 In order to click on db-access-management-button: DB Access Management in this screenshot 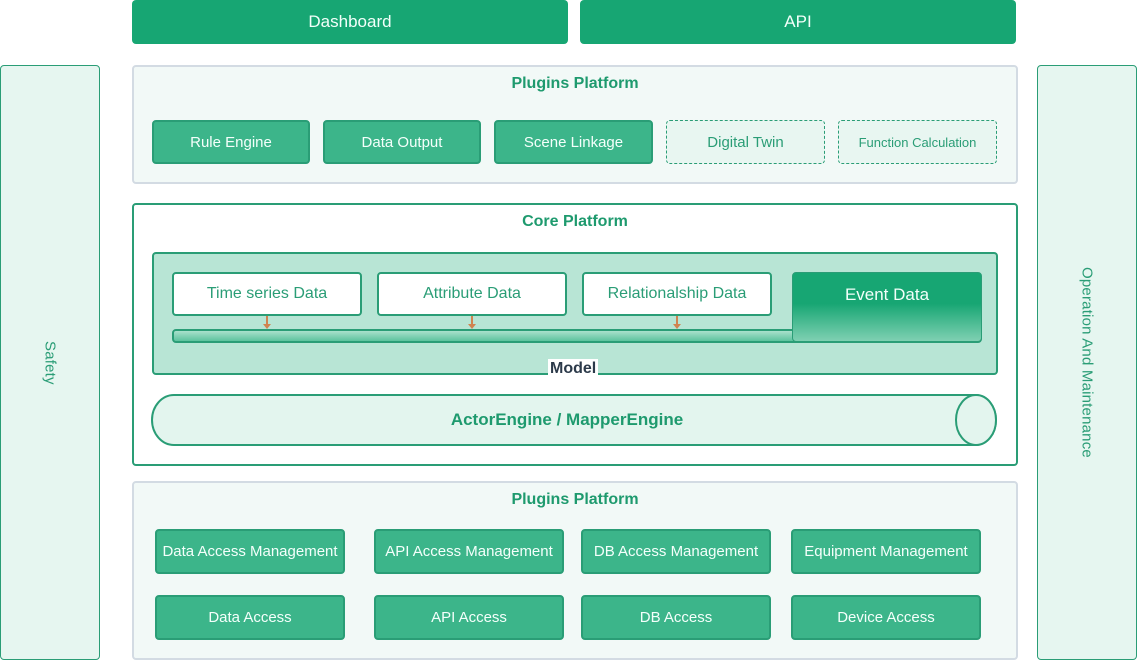, I will do `click(676, 551)`.